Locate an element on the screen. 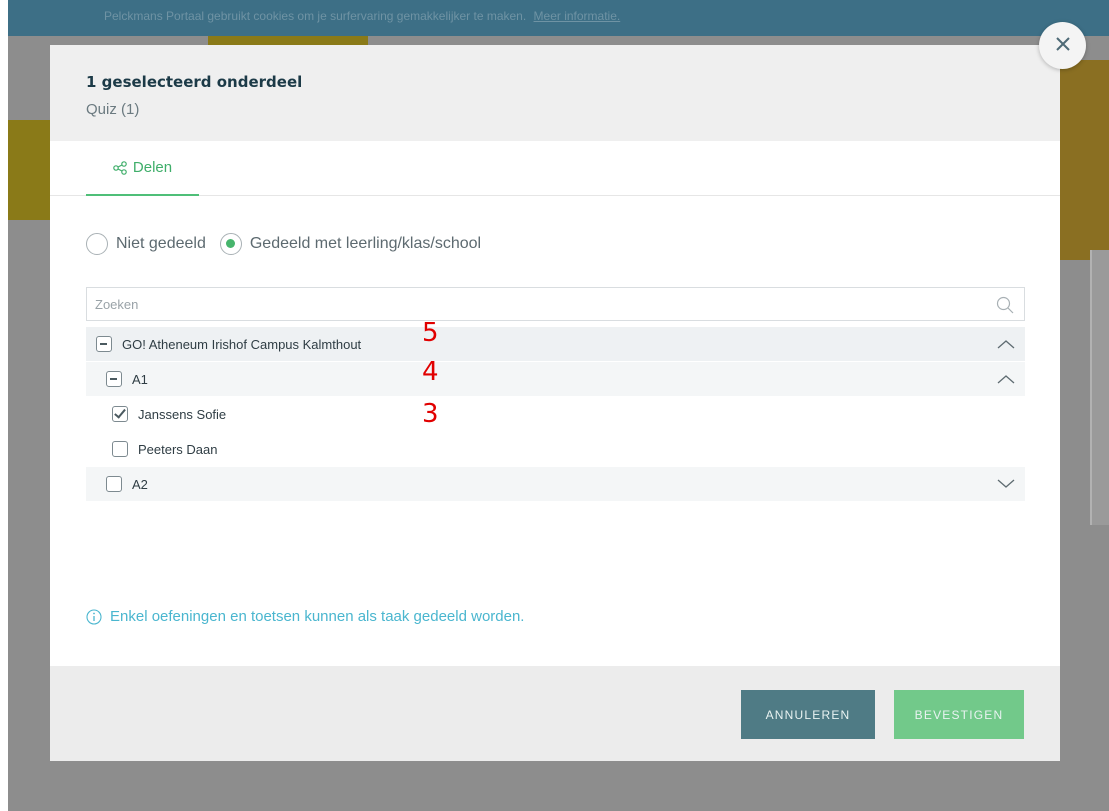 This screenshot has height=811, width=1109. modal-subtitle: Quiz (1) is located at coordinates (113, 109).